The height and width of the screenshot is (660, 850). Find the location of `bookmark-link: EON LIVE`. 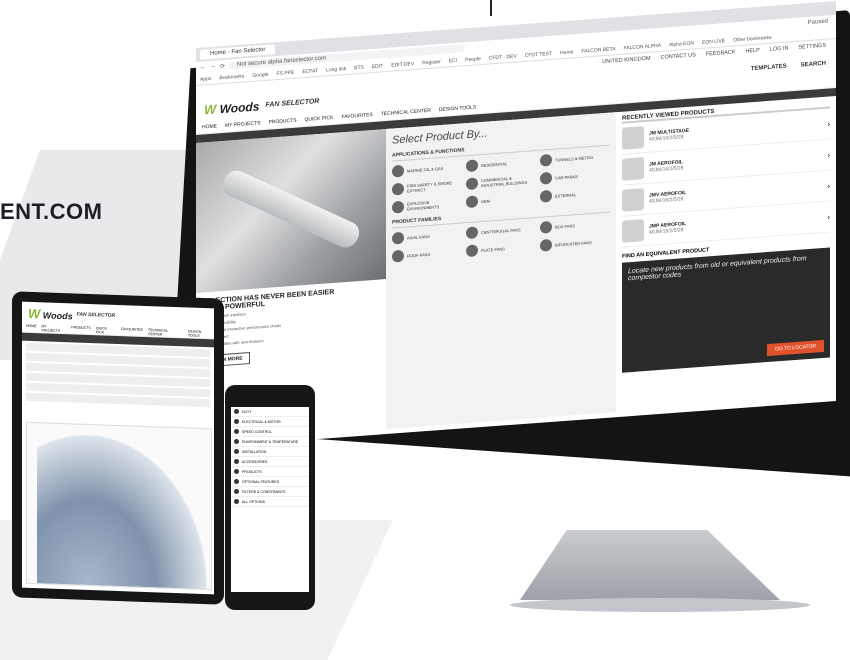

bookmark-link: EON LIVE is located at coordinates (713, 42).